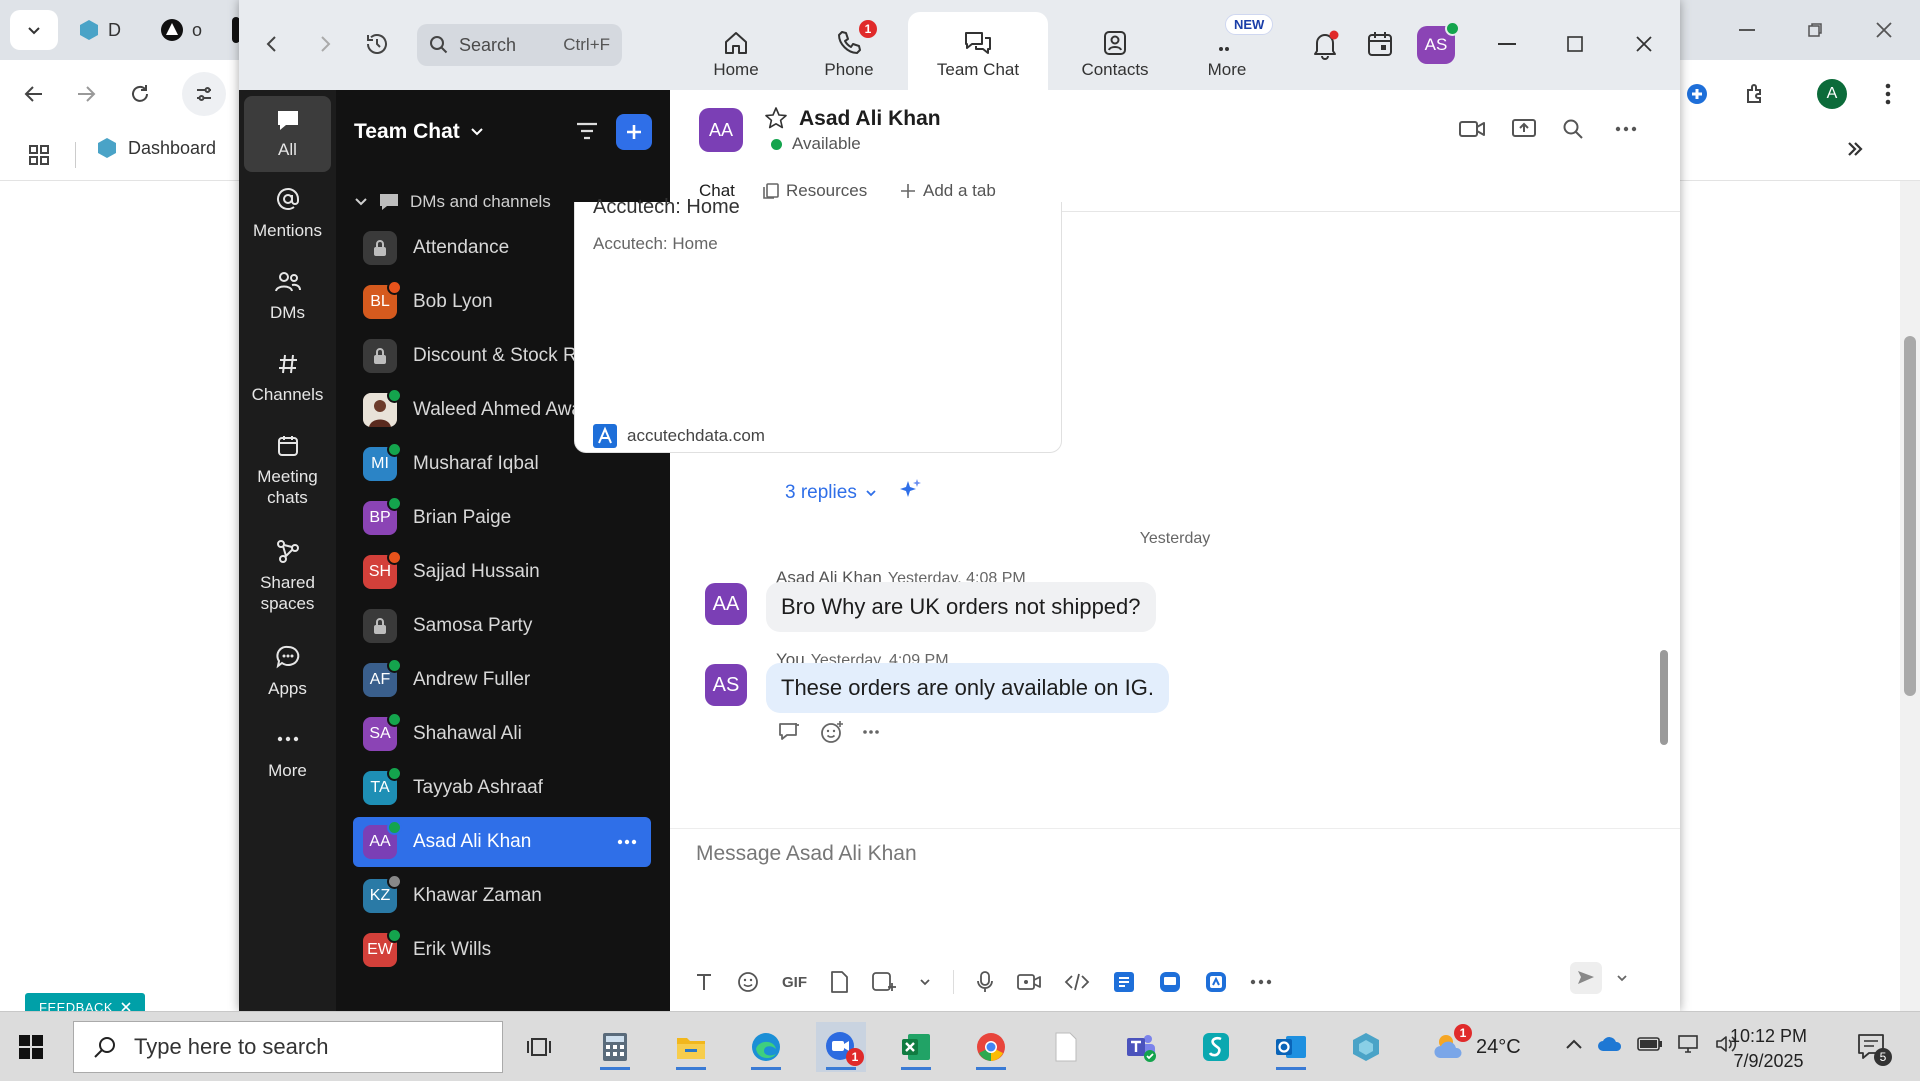 The height and width of the screenshot is (1081, 1920). Describe the element at coordinates (1146, 854) in the screenshot. I see `message-input` at that location.